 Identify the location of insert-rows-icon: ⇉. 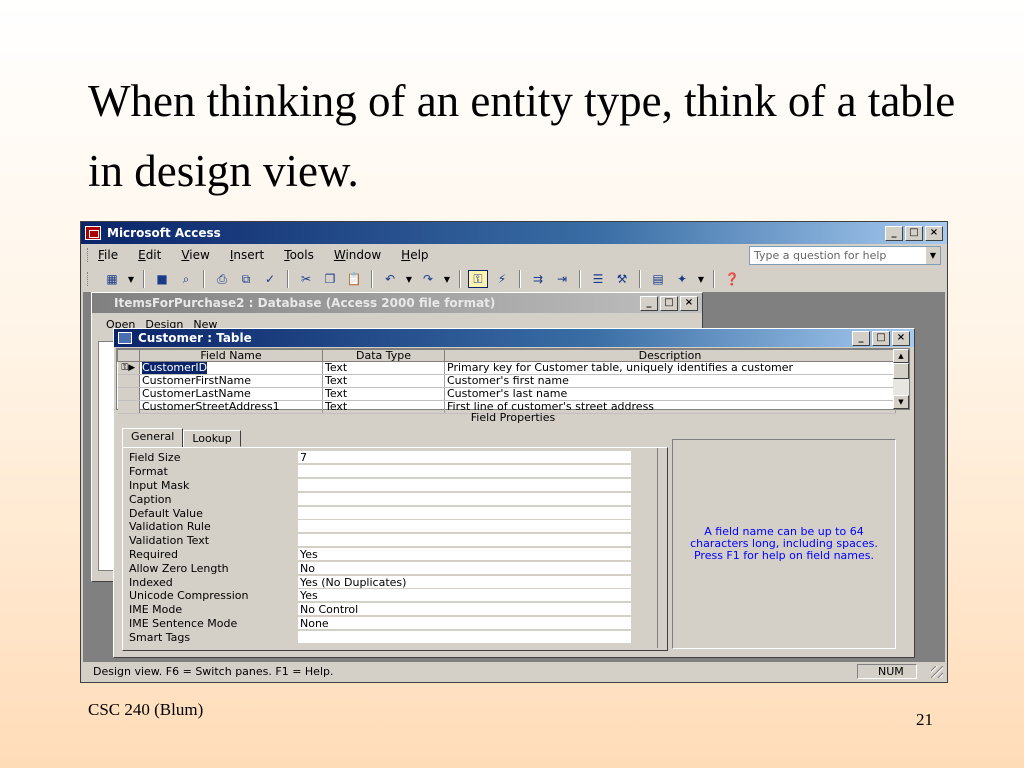
(538, 279).